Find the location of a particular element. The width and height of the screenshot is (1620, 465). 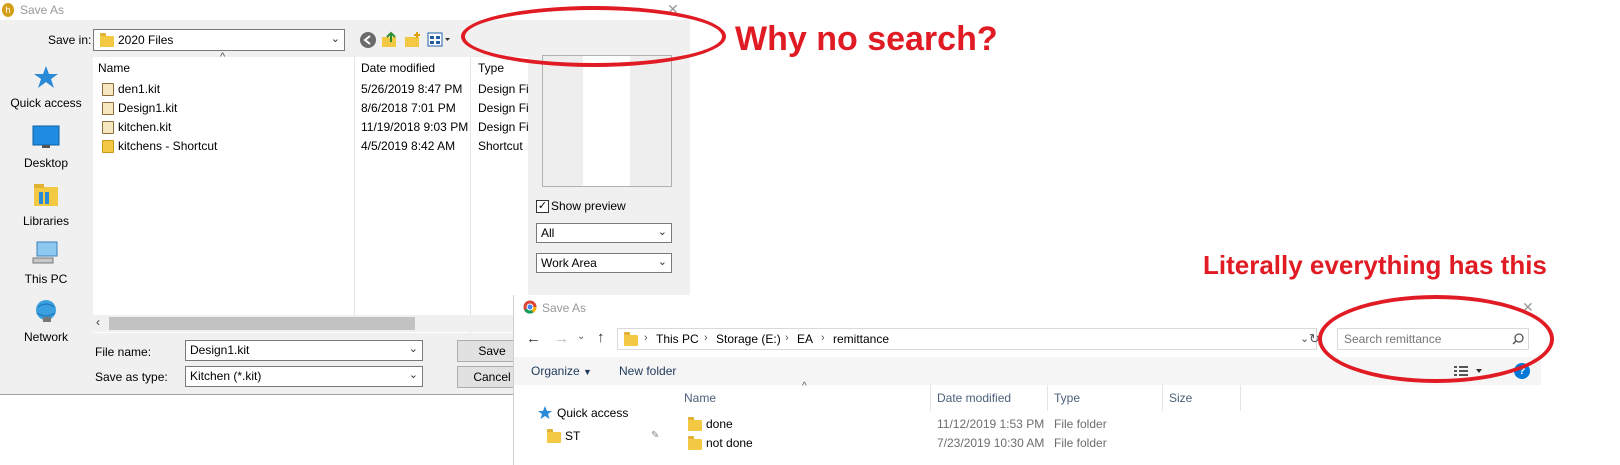

place-network: Network is located at coordinates (46, 321).